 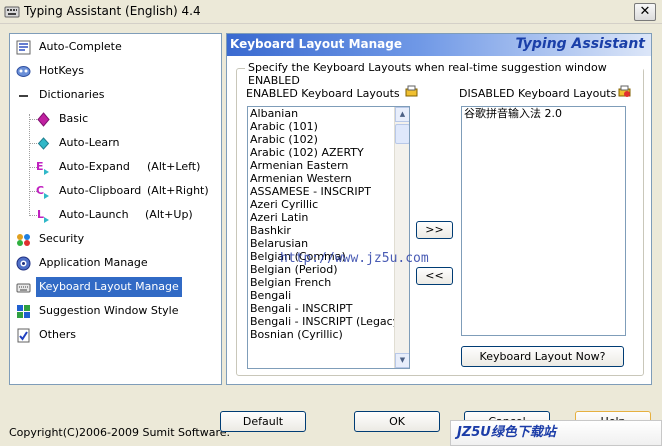 I want to click on enabled-layouts-icon, so click(x=411, y=91).